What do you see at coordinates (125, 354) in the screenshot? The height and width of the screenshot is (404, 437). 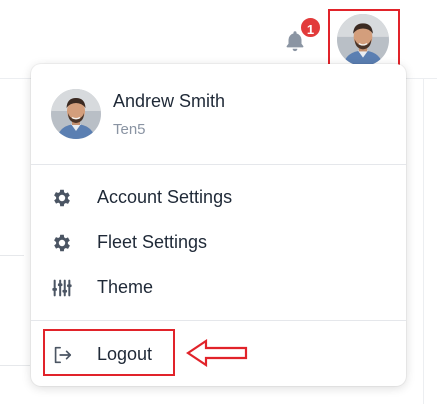 I see `logout-label: Logout` at bounding box center [125, 354].